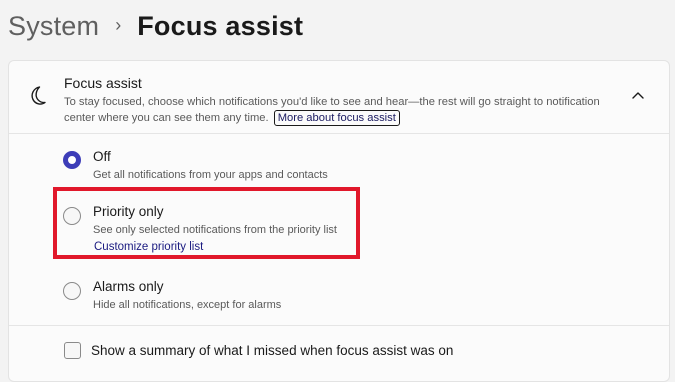 This screenshot has height=382, width=675. Describe the element at coordinates (336, 118) in the screenshot. I see `more-about-focus-assist-link: More about focus assist` at that location.